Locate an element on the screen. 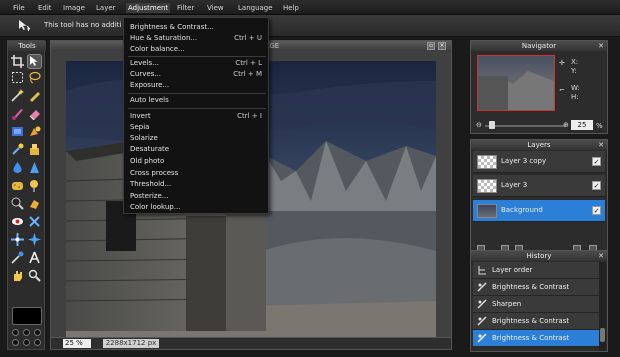  zoom-icon is located at coordinates (34, 275).